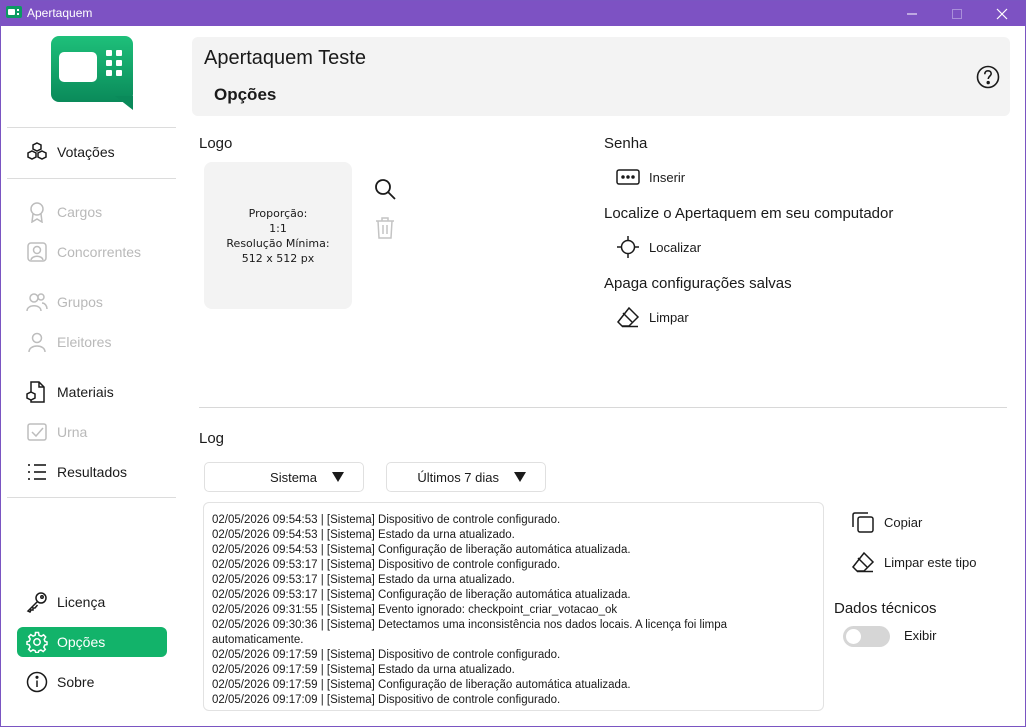 This screenshot has width=1026, height=727. What do you see at coordinates (80, 302) in the screenshot?
I see `sidebar-item-label: Grupos` at bounding box center [80, 302].